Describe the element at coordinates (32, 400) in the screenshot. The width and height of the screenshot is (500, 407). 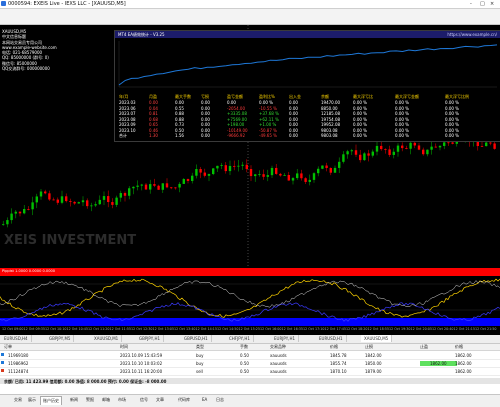
I see `terminal-tab: 展示` at that location.